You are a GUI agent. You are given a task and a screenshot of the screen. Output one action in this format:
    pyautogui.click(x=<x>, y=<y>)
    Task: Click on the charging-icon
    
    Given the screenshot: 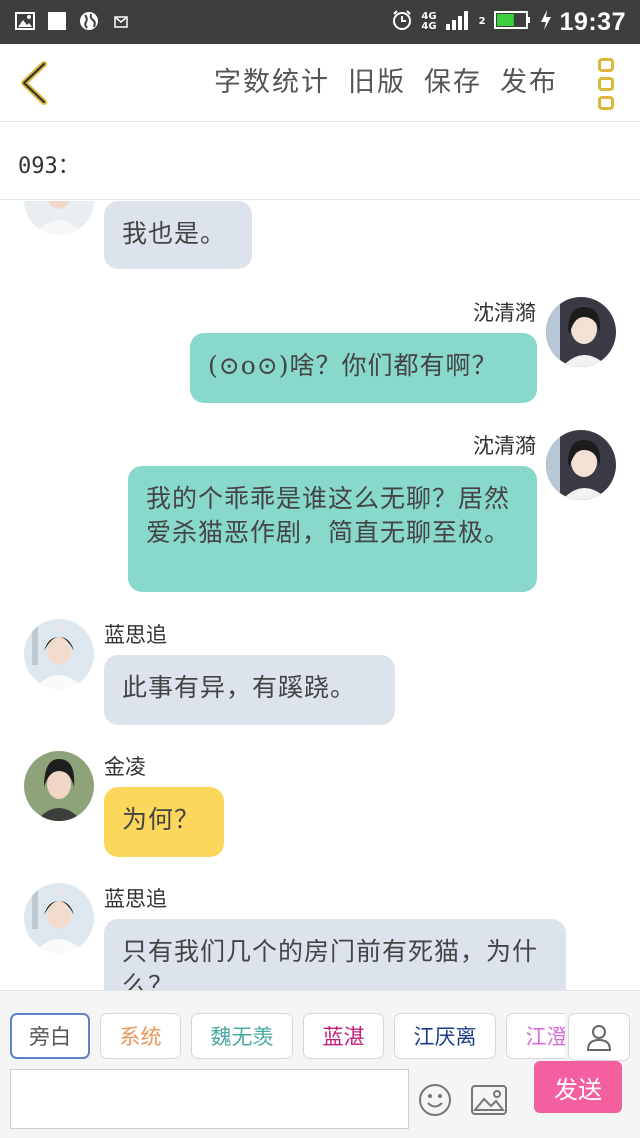 What is the action you would take?
    pyautogui.click(x=546, y=22)
    